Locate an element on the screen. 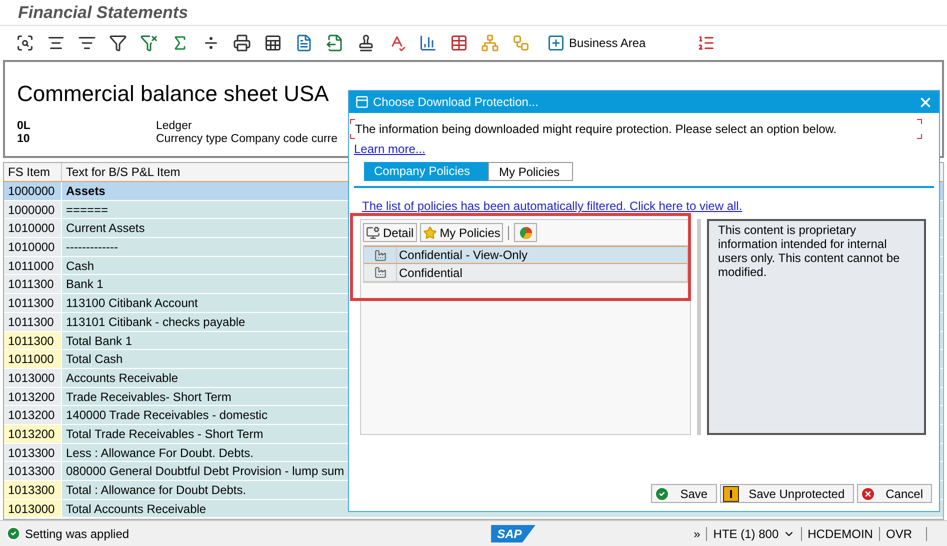 The width and height of the screenshot is (947, 546). dialog-button: Cancel is located at coordinates (894, 493).